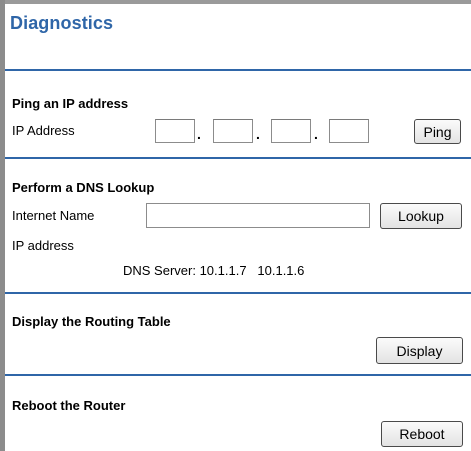 This screenshot has height=451, width=471. I want to click on ping-ip-address-label: IP Address, so click(43, 130).